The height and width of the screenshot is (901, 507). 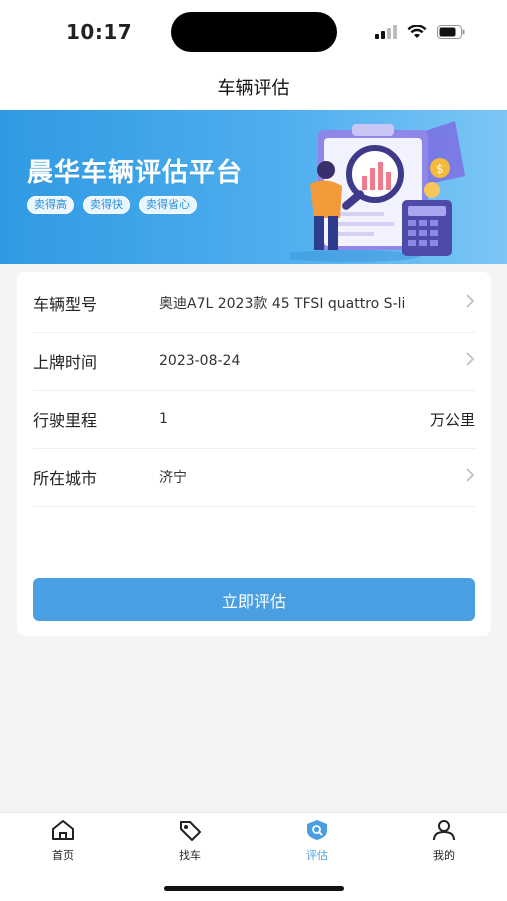 What do you see at coordinates (65, 362) in the screenshot?
I see `registration-date-label: 上牌时间` at bounding box center [65, 362].